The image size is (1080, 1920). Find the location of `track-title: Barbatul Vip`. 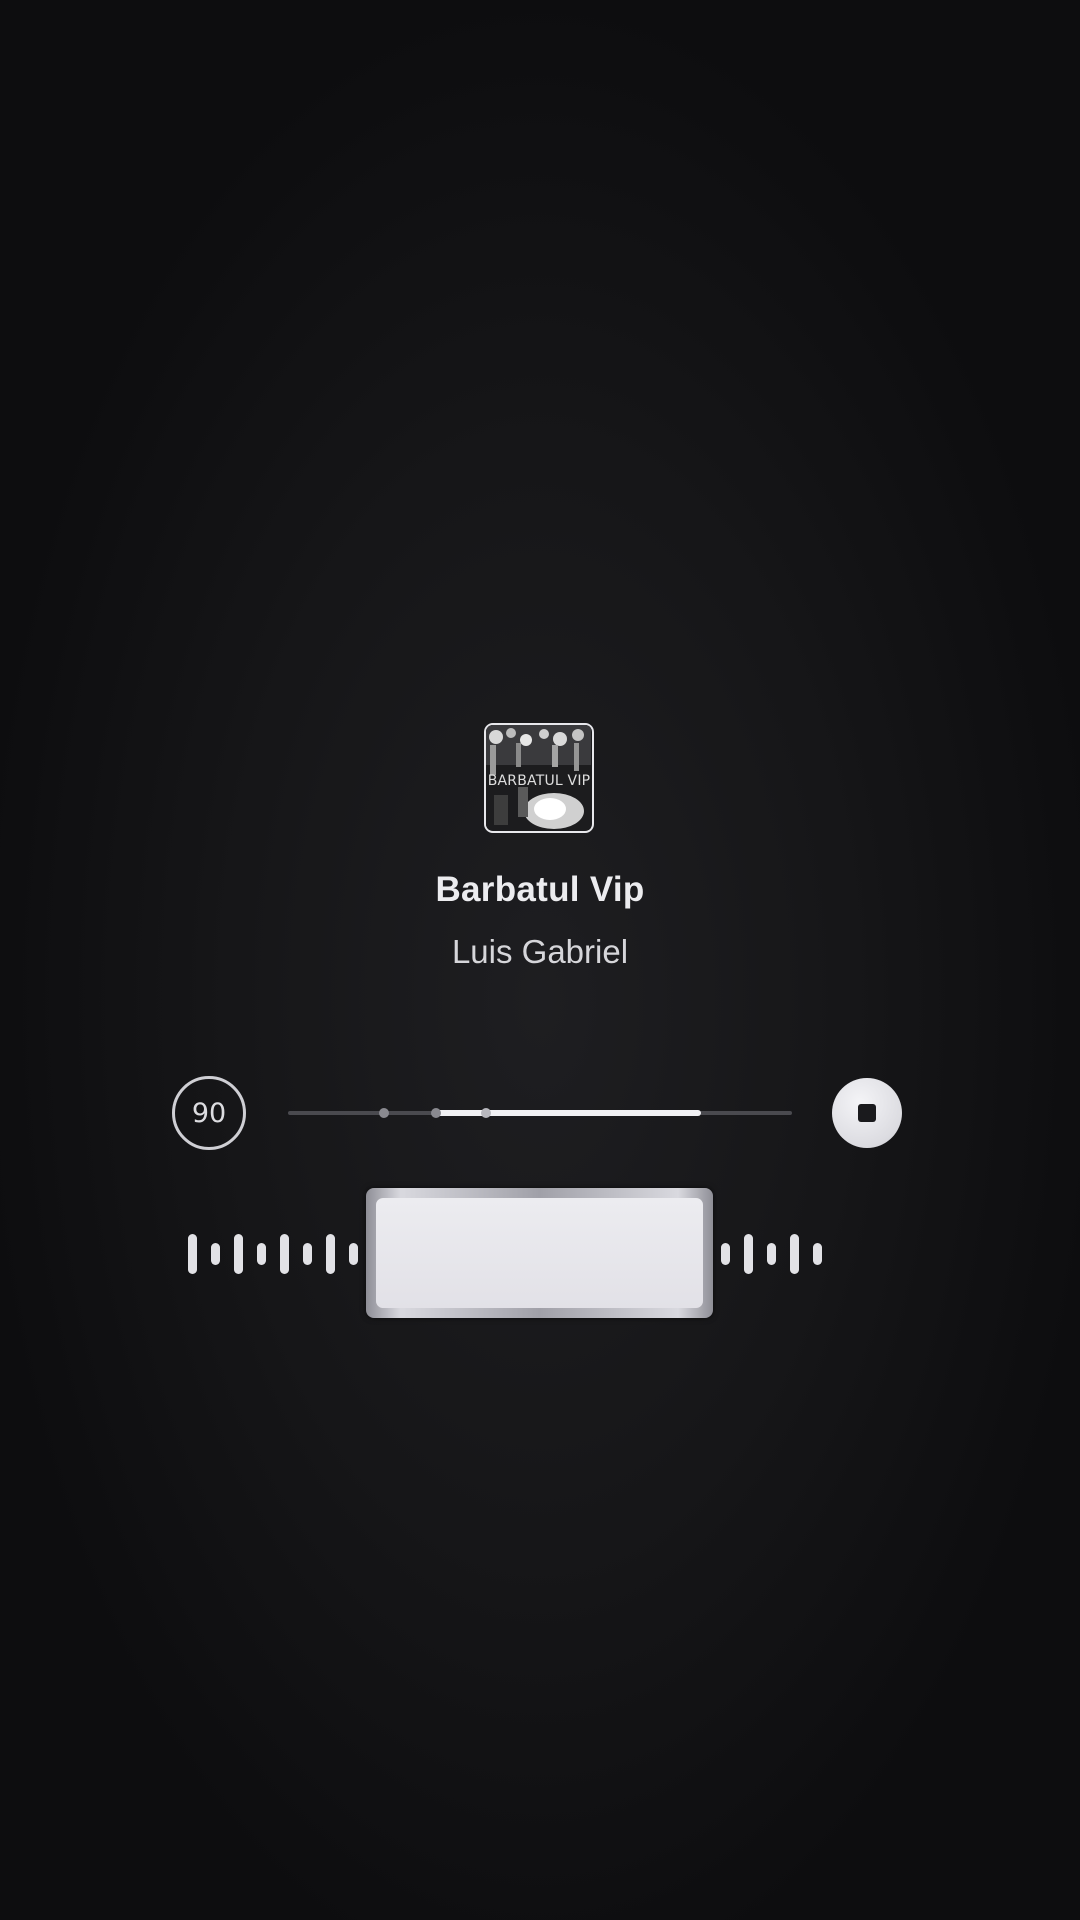

track-title: Barbatul Vip is located at coordinates (540, 889).